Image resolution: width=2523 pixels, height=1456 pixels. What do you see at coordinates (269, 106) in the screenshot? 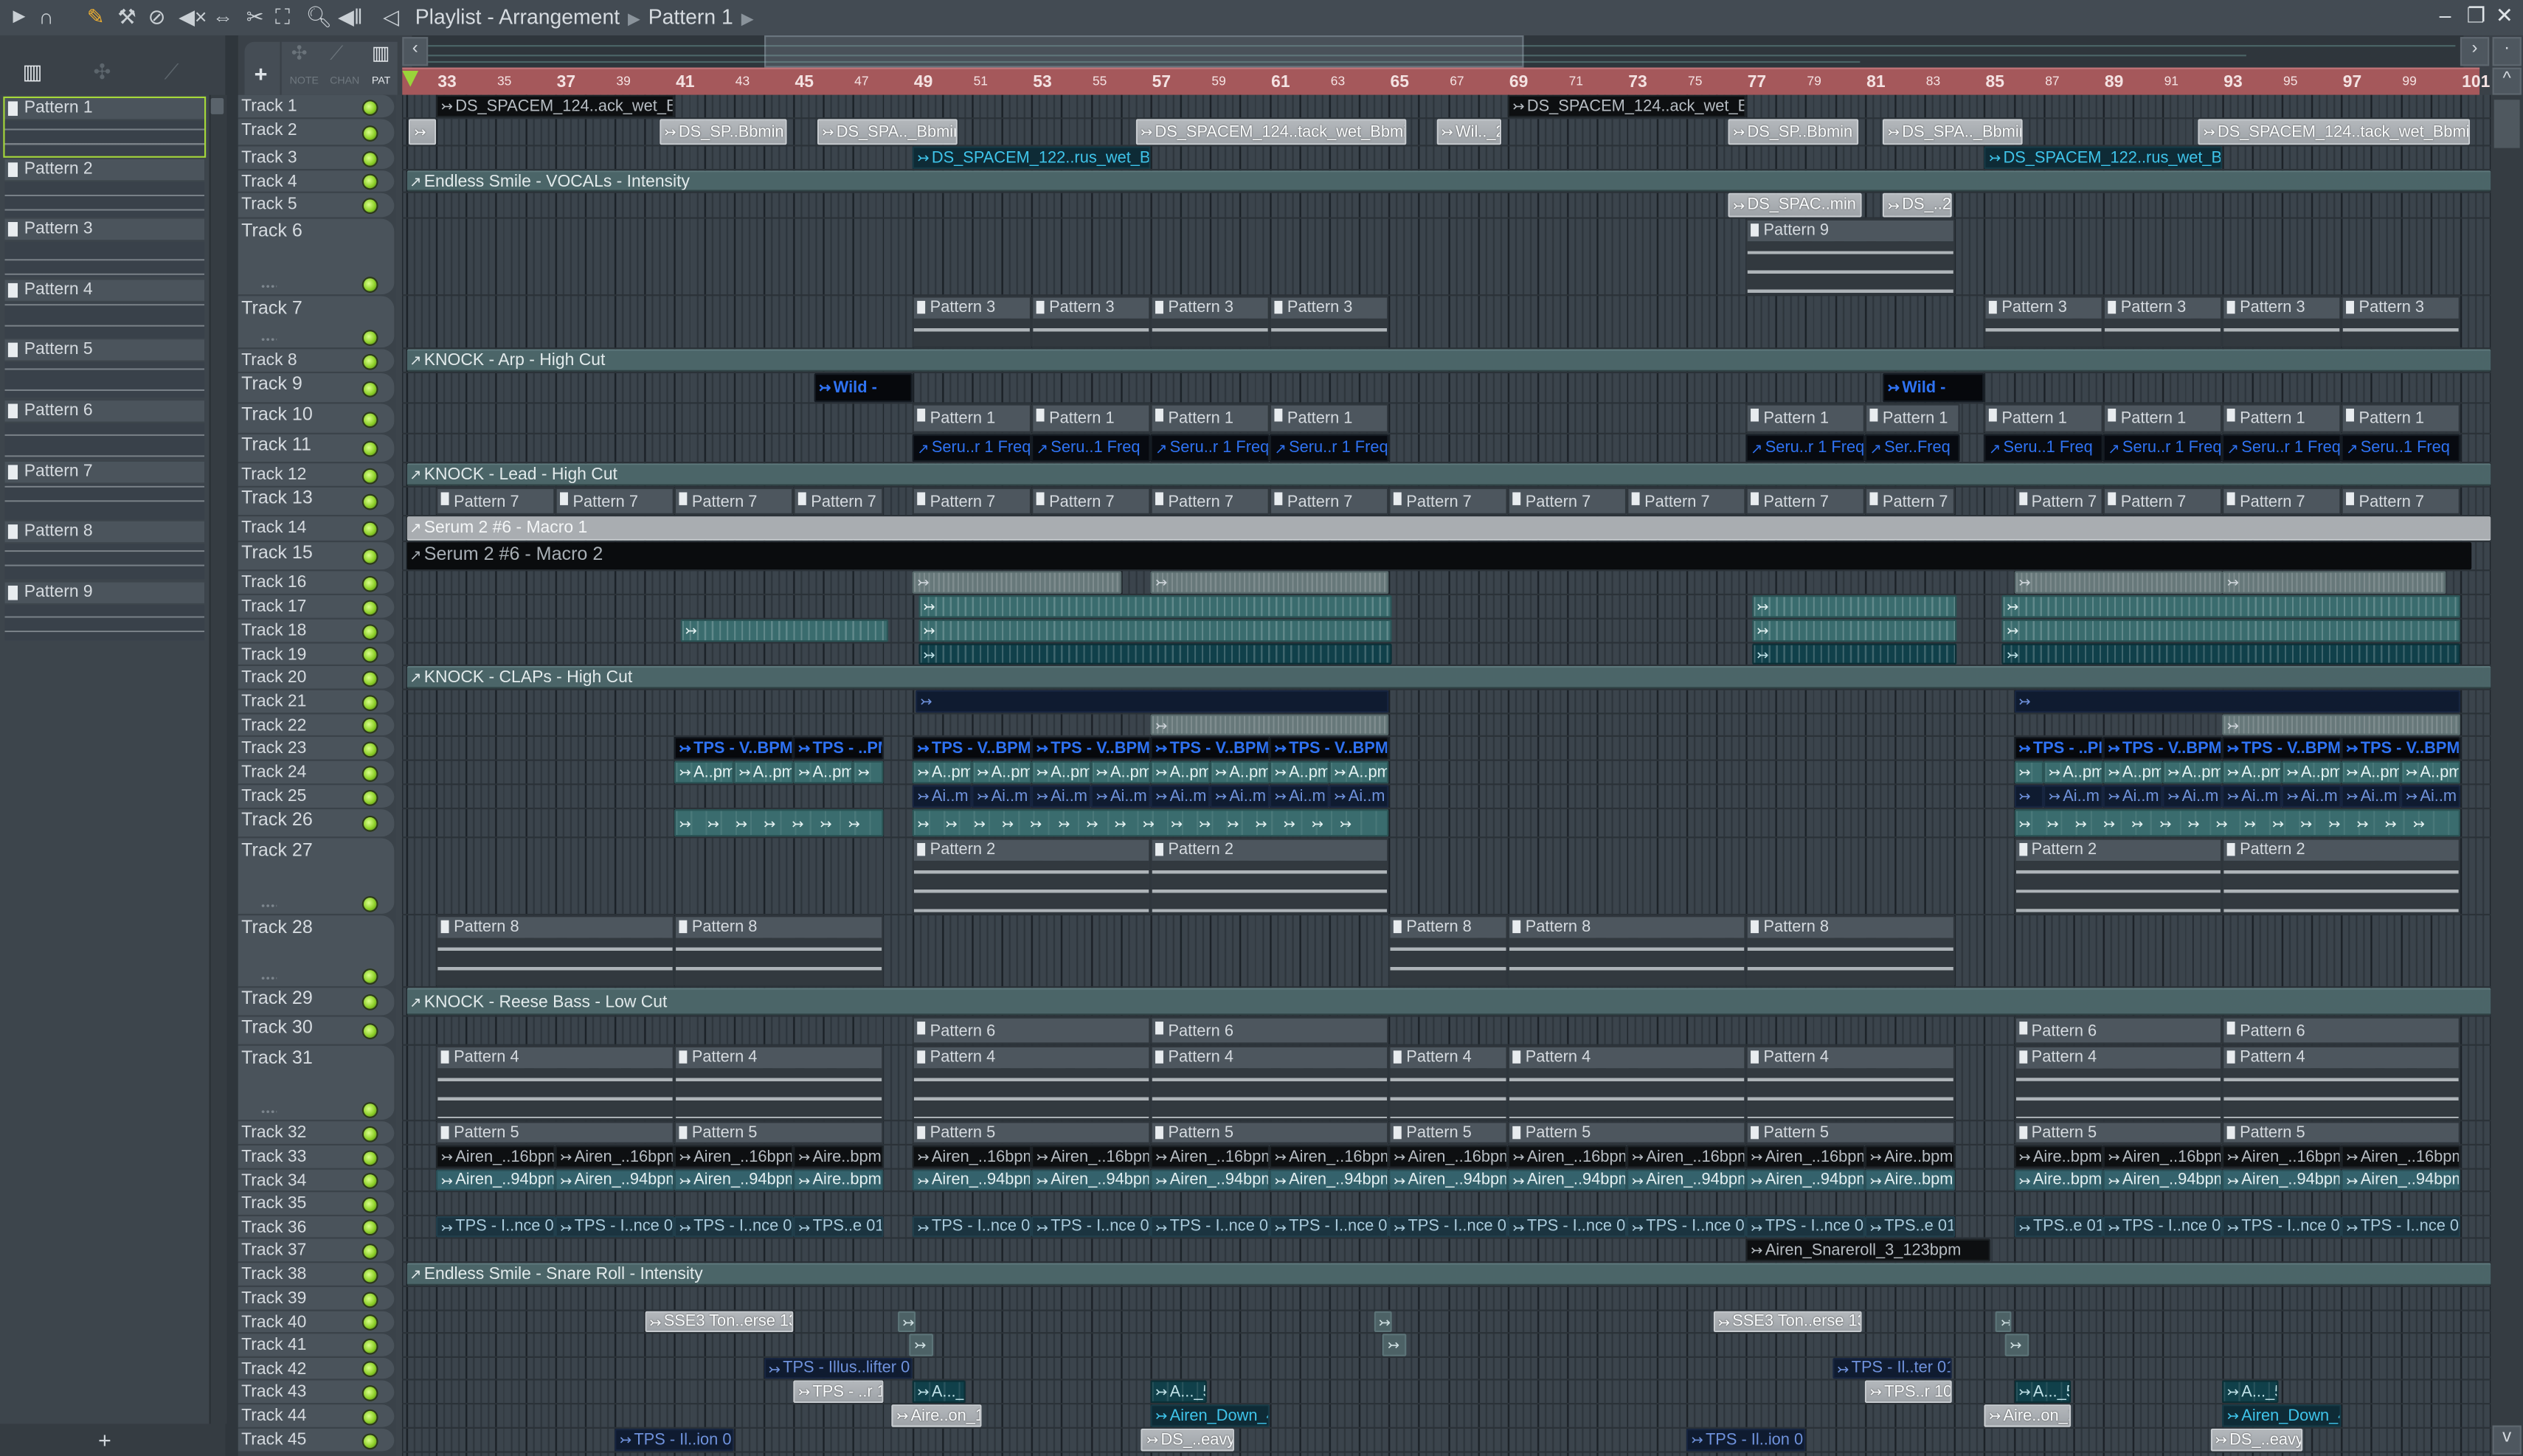
I see `track-name: Track 1` at bounding box center [269, 106].